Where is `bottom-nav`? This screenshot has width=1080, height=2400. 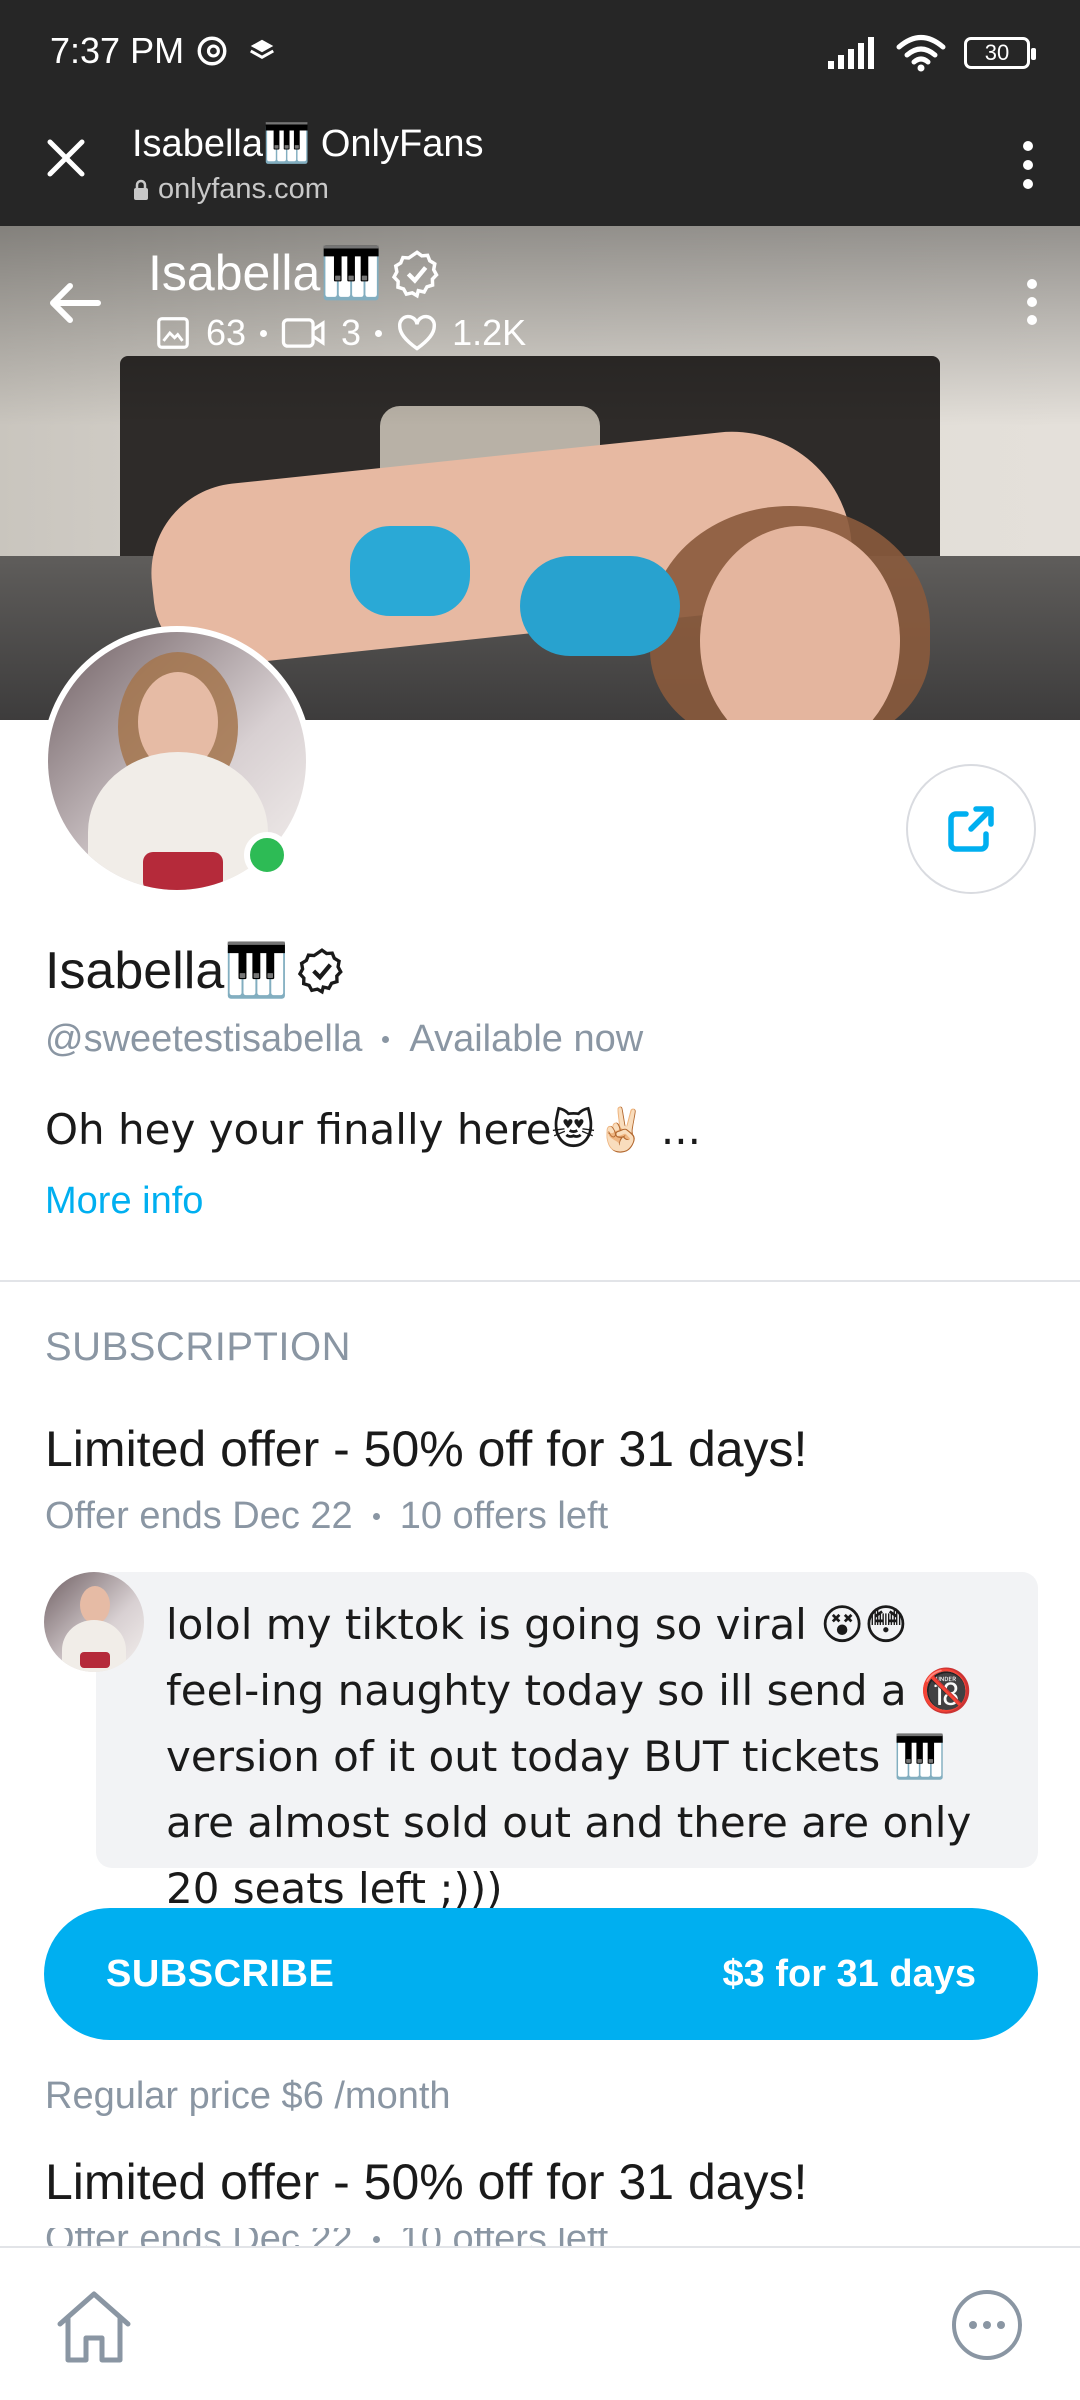 bottom-nav is located at coordinates (540, 2323).